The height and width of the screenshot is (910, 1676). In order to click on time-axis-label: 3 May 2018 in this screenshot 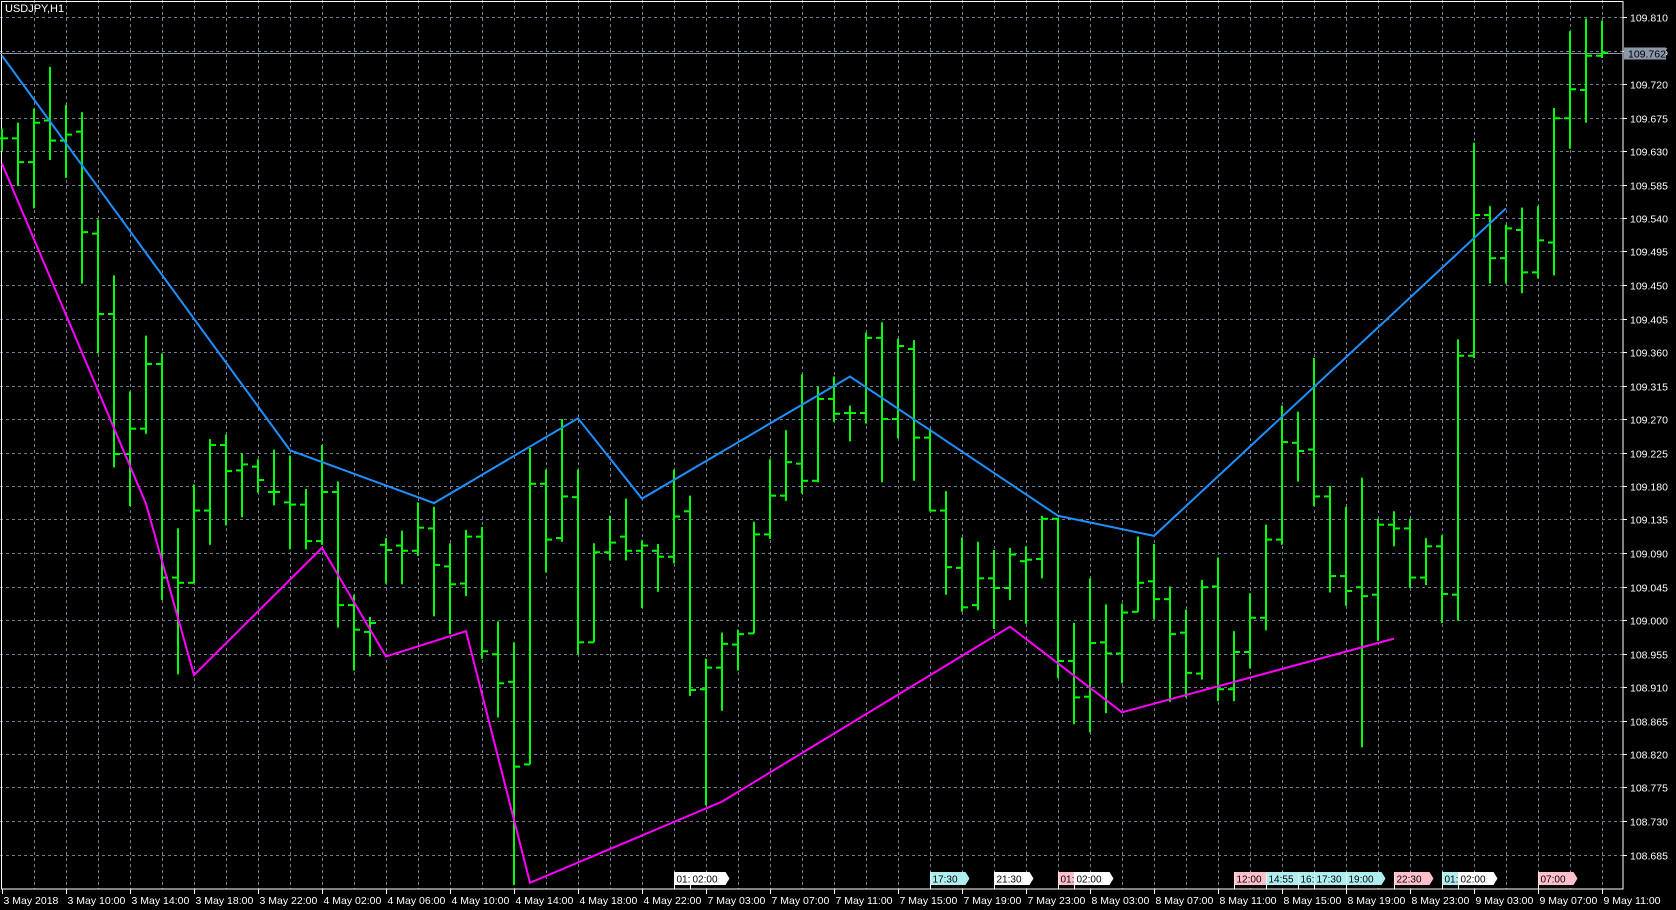, I will do `click(31, 901)`.